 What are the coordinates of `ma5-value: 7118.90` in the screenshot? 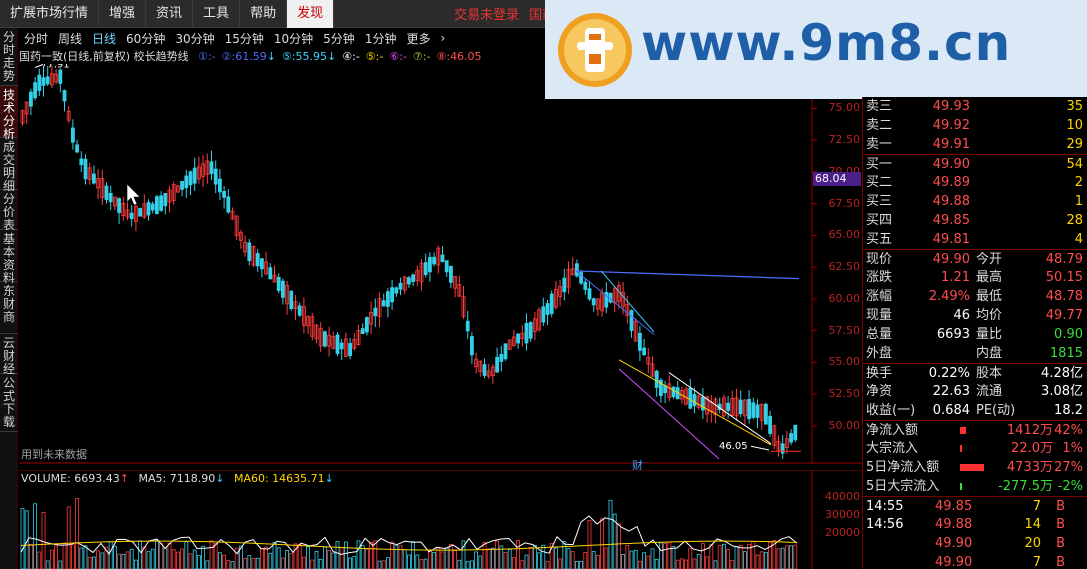 It's located at (192, 478).